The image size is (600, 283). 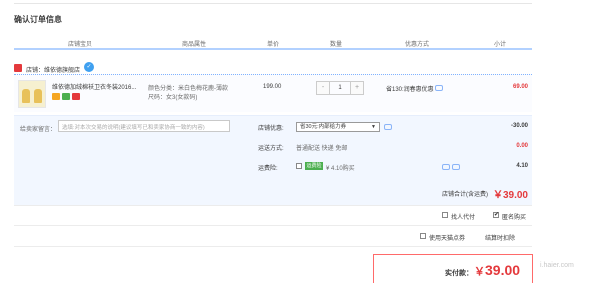 I want to click on chevron-down-icon: ▼, so click(x=373, y=127).